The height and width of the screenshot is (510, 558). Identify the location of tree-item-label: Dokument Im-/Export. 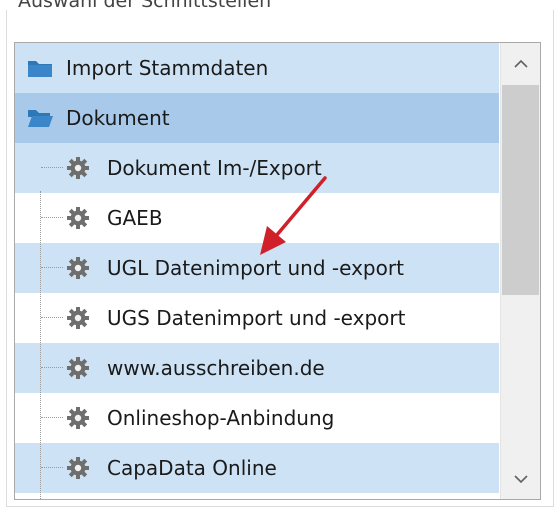
(214, 168).